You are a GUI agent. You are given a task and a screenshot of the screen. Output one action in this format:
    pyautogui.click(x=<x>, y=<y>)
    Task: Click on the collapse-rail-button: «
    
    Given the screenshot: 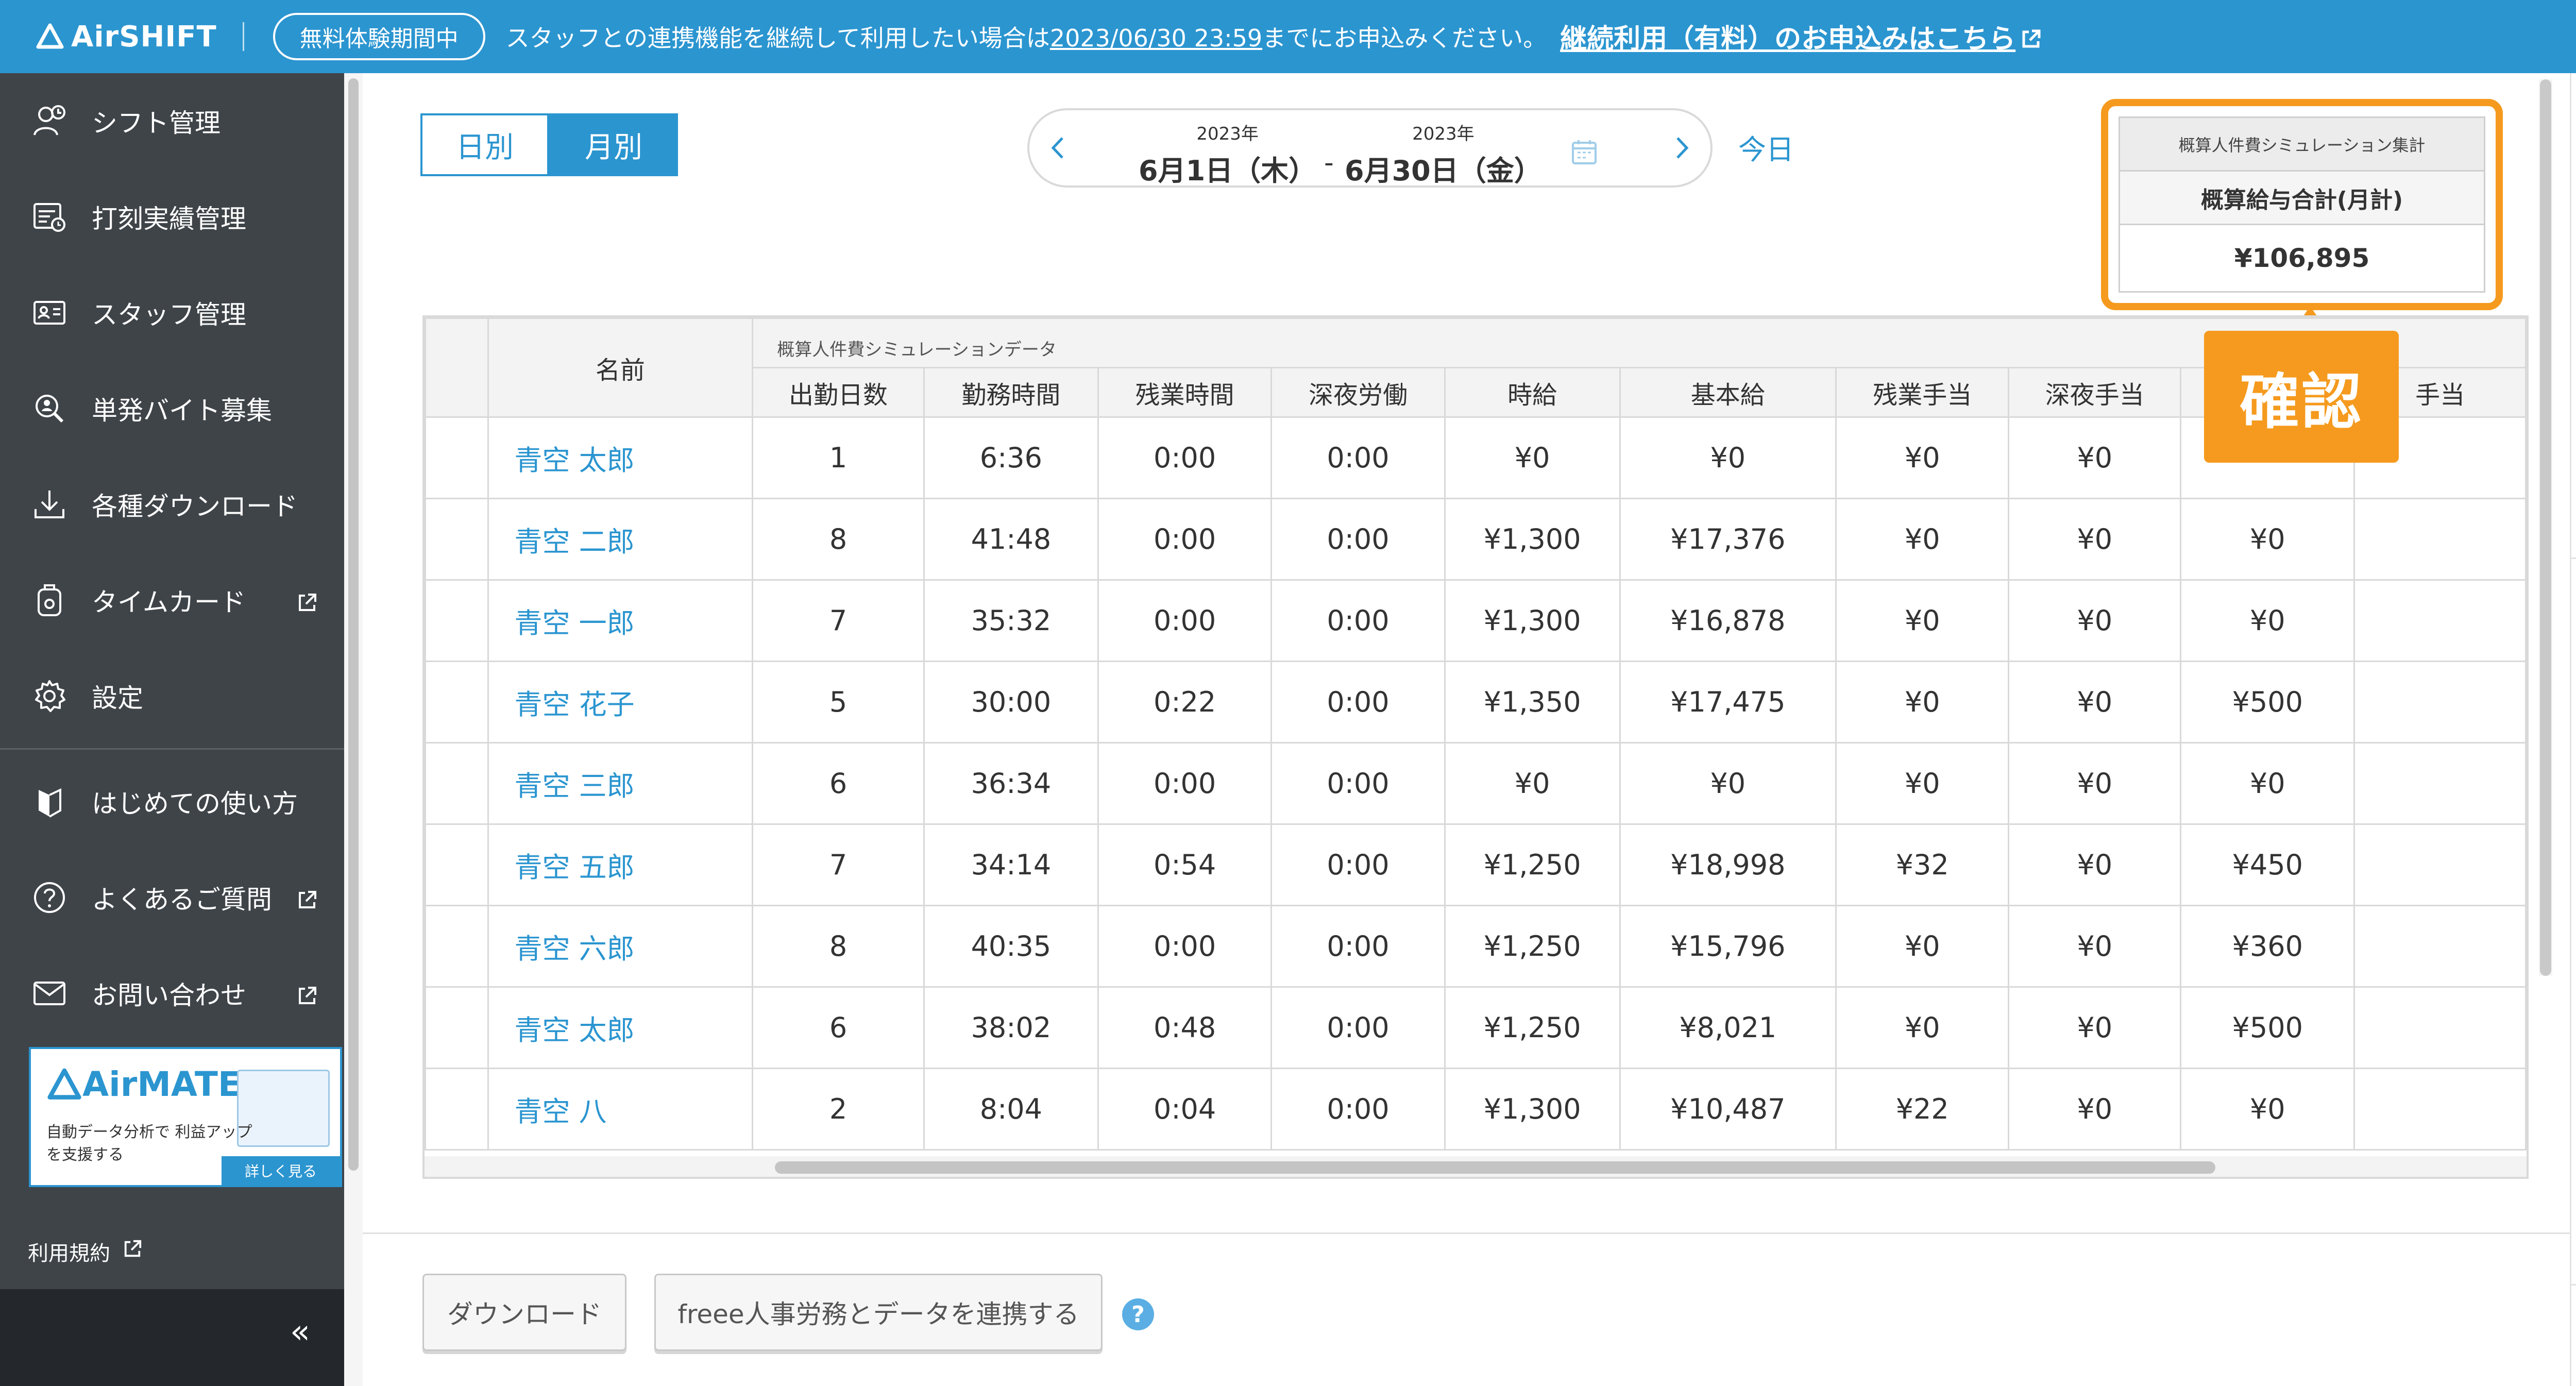 What is the action you would take?
    pyautogui.click(x=2573, y=1335)
    